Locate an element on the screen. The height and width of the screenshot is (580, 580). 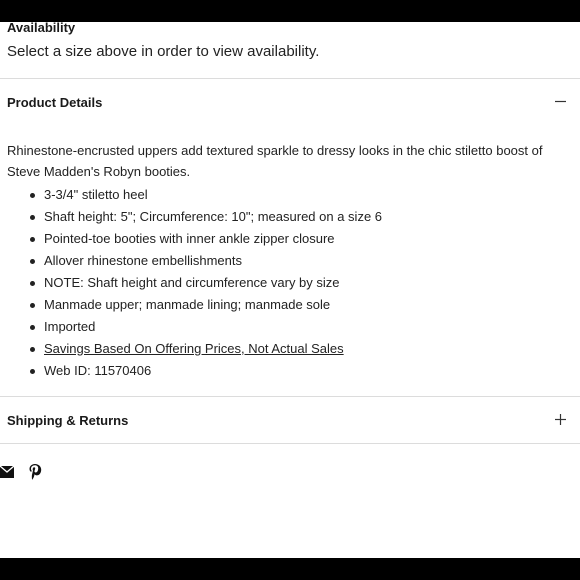
list-item: Allover rhinestone embellishments is located at coordinates (194, 261).